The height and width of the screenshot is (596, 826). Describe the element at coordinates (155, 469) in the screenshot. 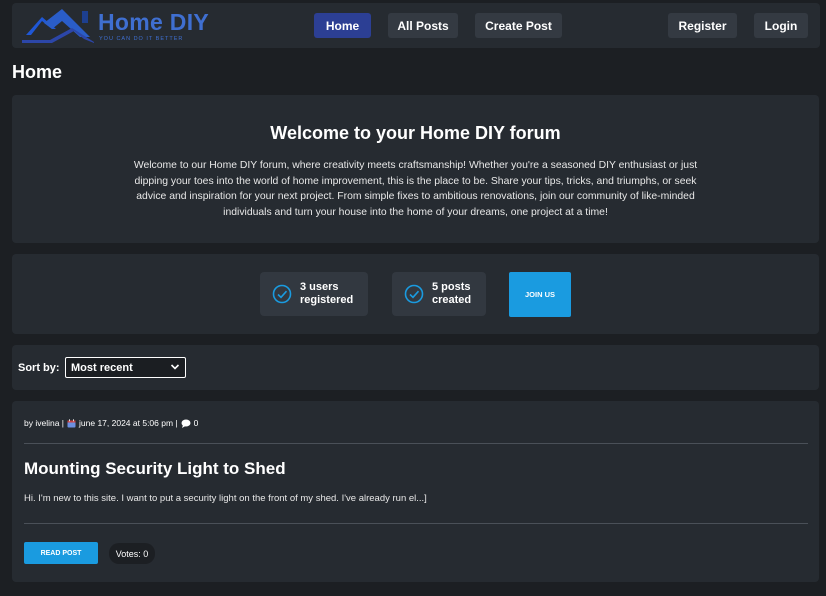

I see `post-title: Mounting Security Light to Shed` at that location.